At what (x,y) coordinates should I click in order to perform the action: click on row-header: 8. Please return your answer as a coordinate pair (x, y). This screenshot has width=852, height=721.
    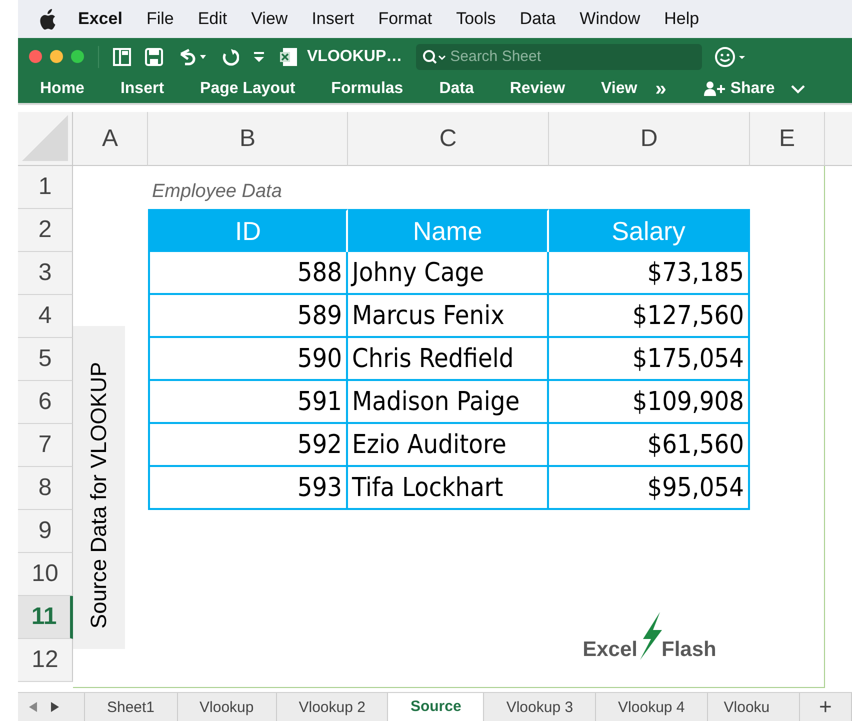
    Looking at the image, I should click on (45, 488).